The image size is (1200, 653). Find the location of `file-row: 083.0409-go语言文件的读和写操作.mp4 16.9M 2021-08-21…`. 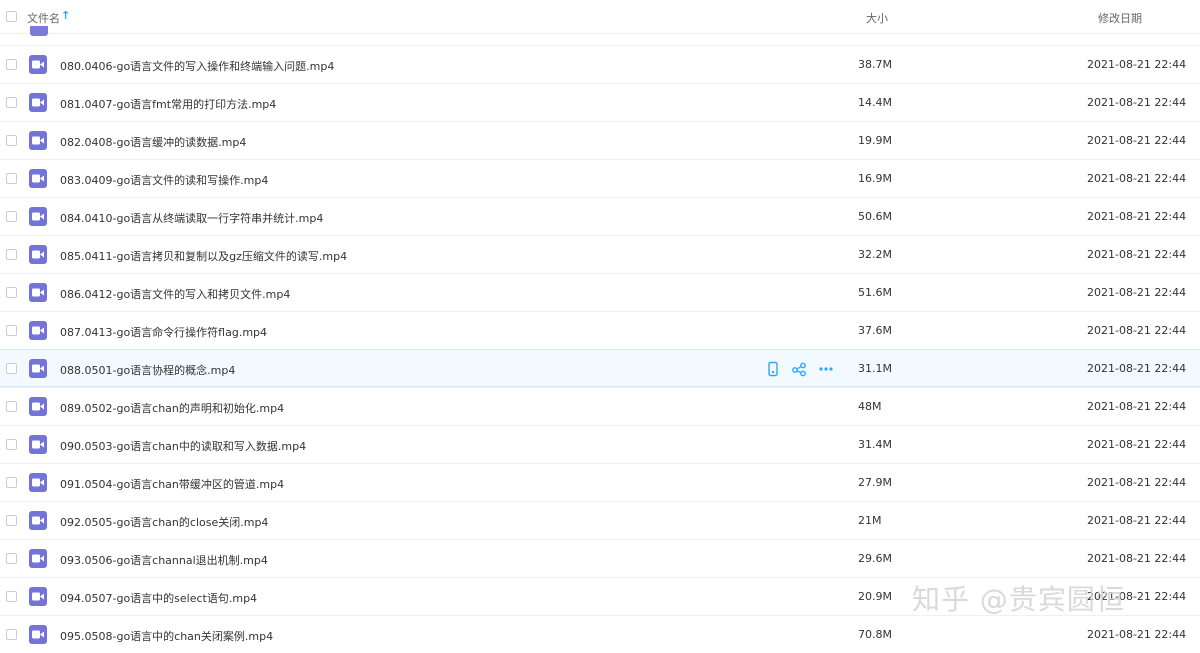

file-row: 083.0409-go语言文件的读和写操作.mp4 16.9M 2021-08-21… is located at coordinates (600, 178).